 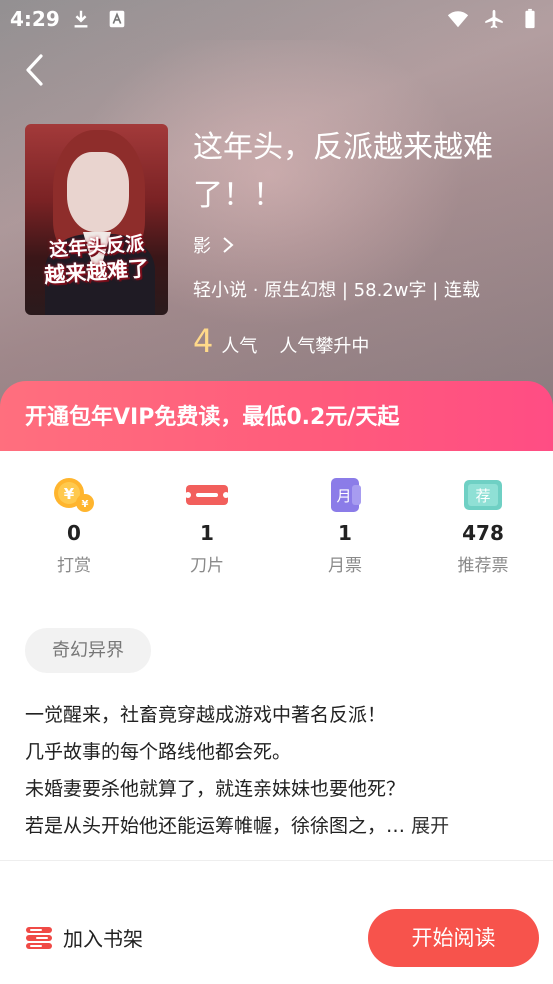 I want to click on description-line: 几乎故事的每个路线他都会死。, so click(x=158, y=752).